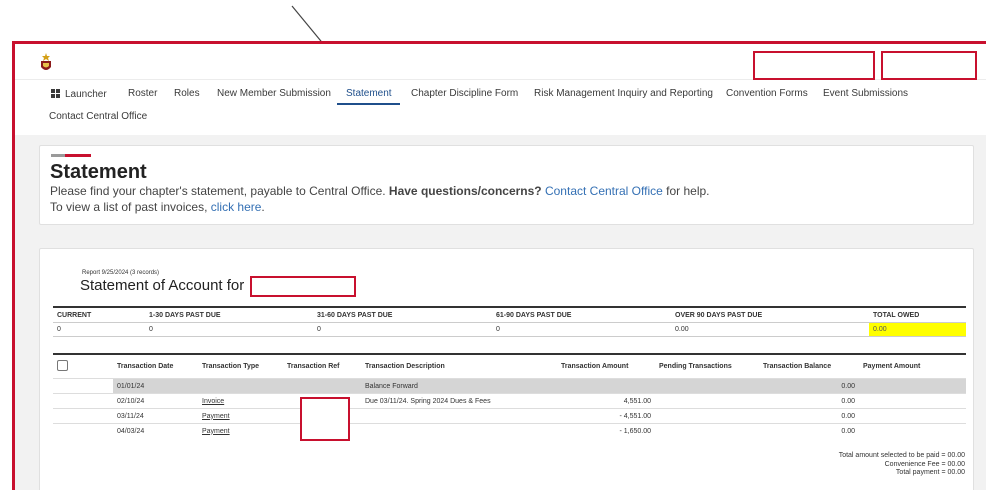 The width and height of the screenshot is (986, 490). Describe the element at coordinates (145, 366) in the screenshot. I see `column-header: Transaction Date` at that location.